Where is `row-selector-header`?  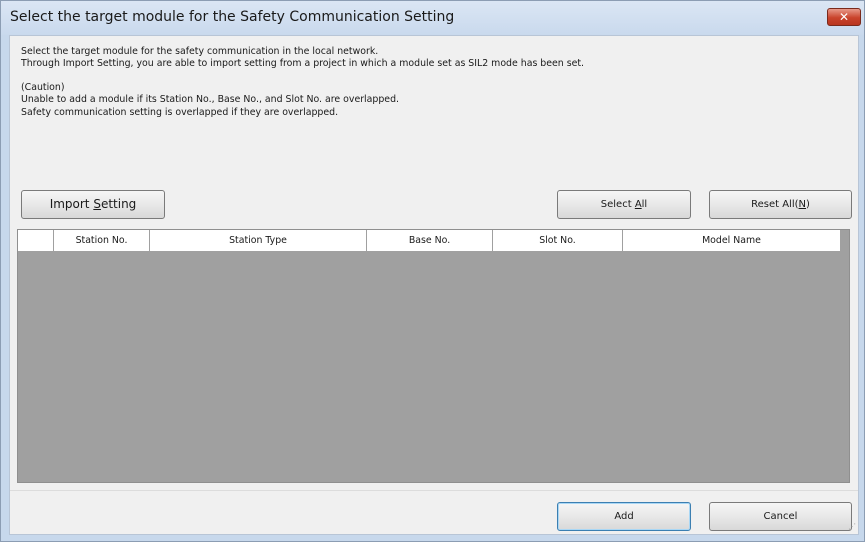
row-selector-header is located at coordinates (36, 240).